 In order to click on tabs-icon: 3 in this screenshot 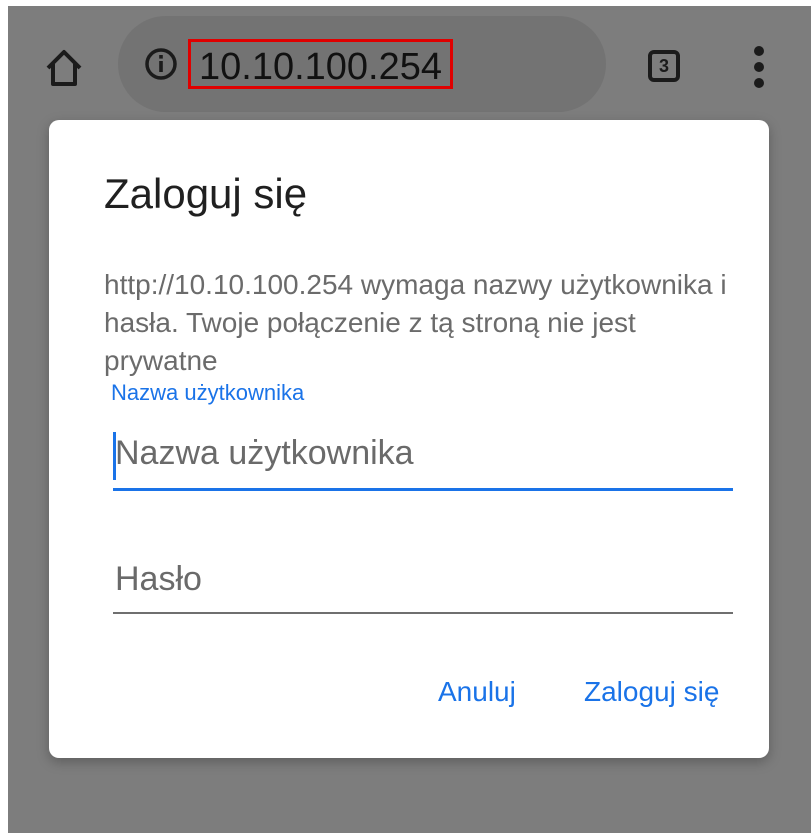, I will do `click(664, 66)`.